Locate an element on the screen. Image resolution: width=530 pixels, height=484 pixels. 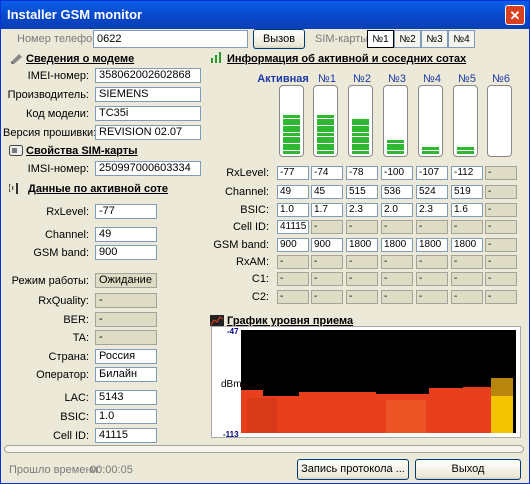
cells-row-label: Channel: is located at coordinates (246, 192).